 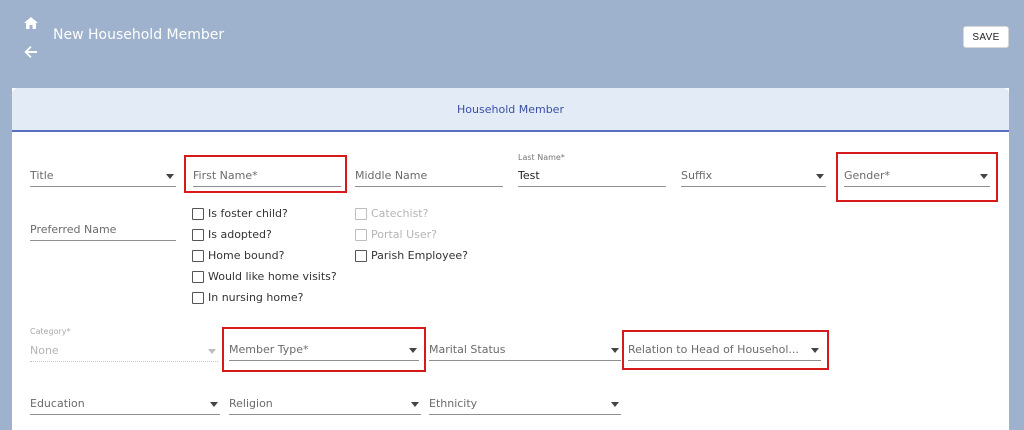 I want to click on home-bound-label: Home bound?, so click(x=246, y=255).